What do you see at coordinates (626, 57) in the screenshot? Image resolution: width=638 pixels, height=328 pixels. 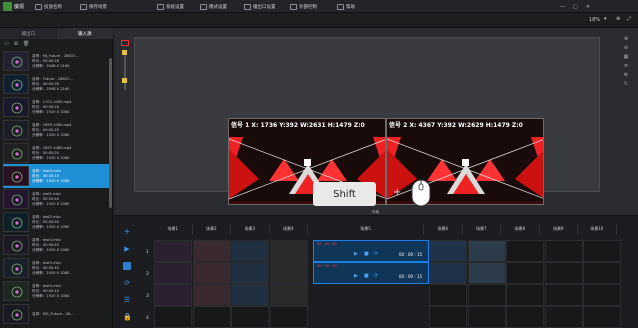 I see `grid-icon: ▦` at bounding box center [626, 57].